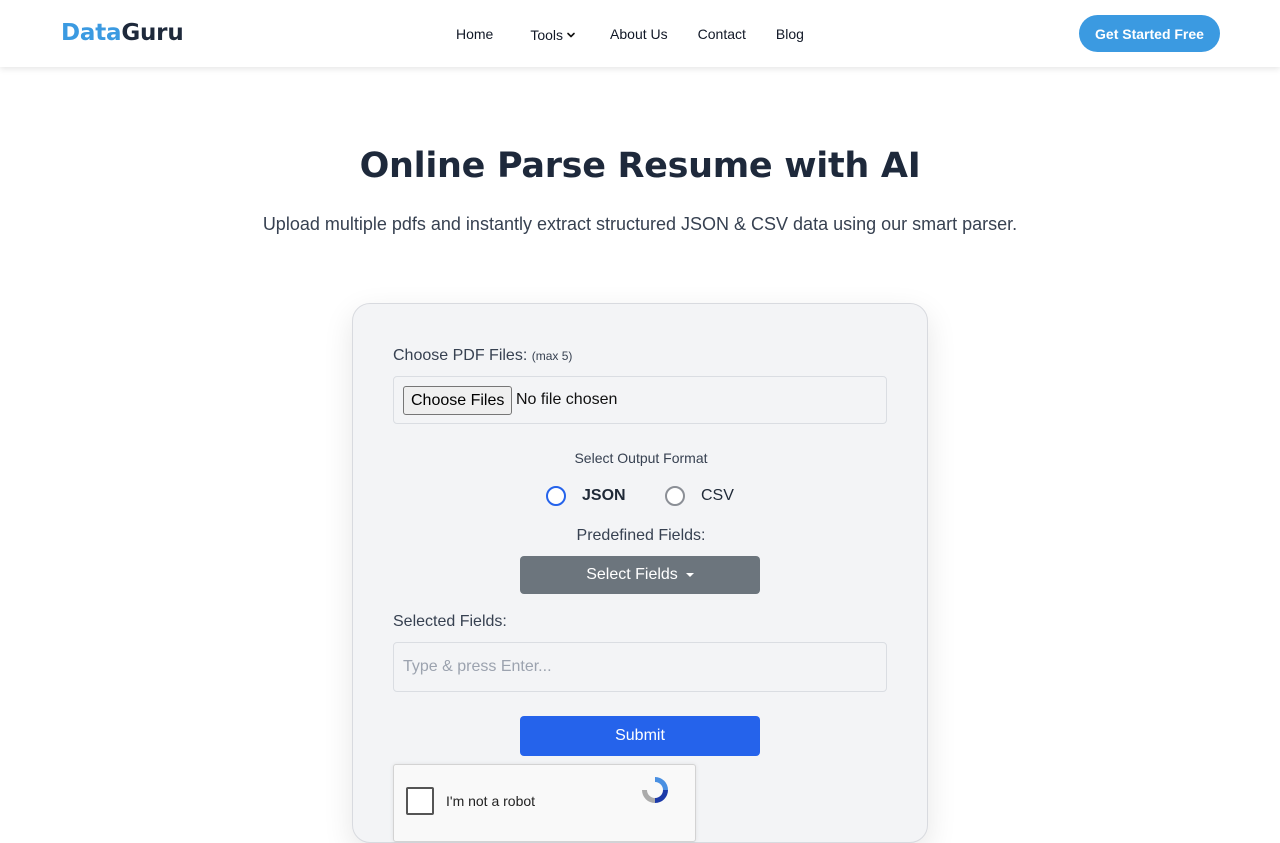 Image resolution: width=1280 pixels, height=843 pixels. What do you see at coordinates (552, 356) in the screenshot?
I see `file-limit-hint: (max 5)` at bounding box center [552, 356].